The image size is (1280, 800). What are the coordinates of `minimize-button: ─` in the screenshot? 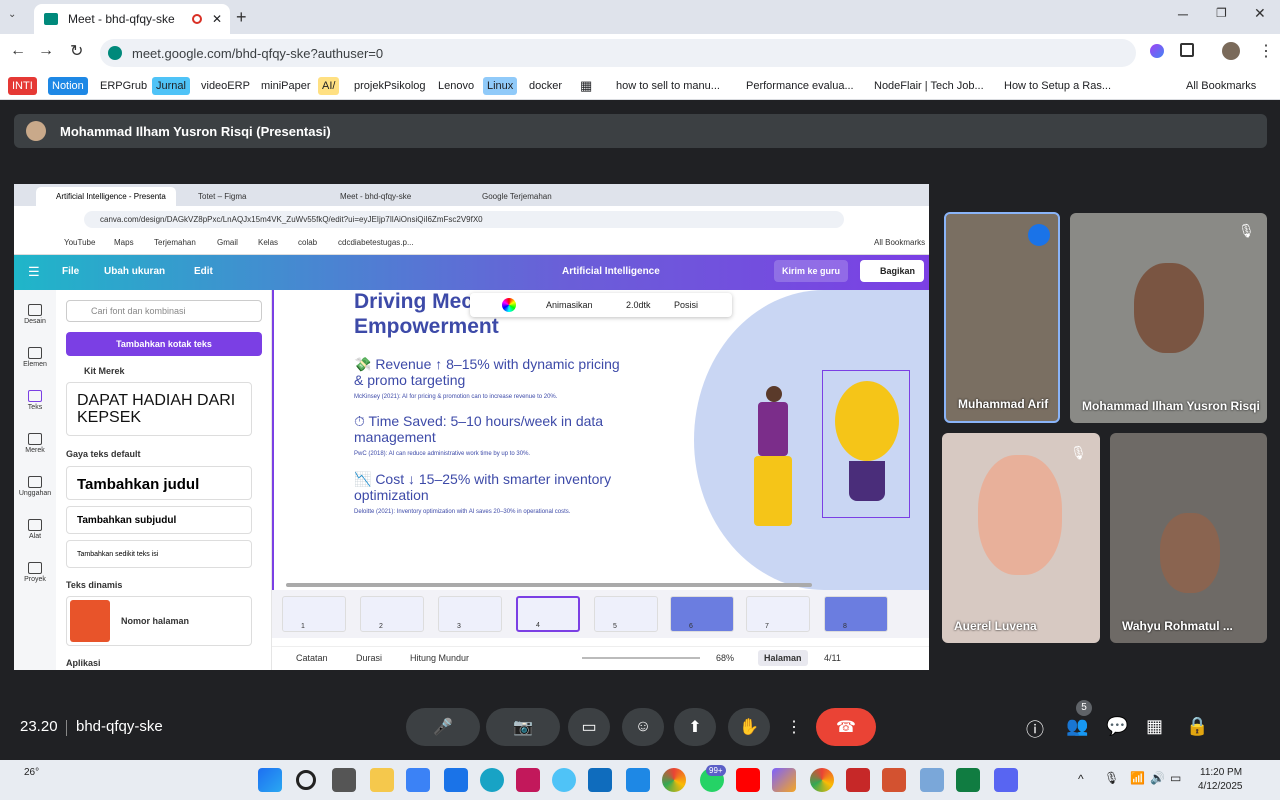 It's located at (1183, 14).